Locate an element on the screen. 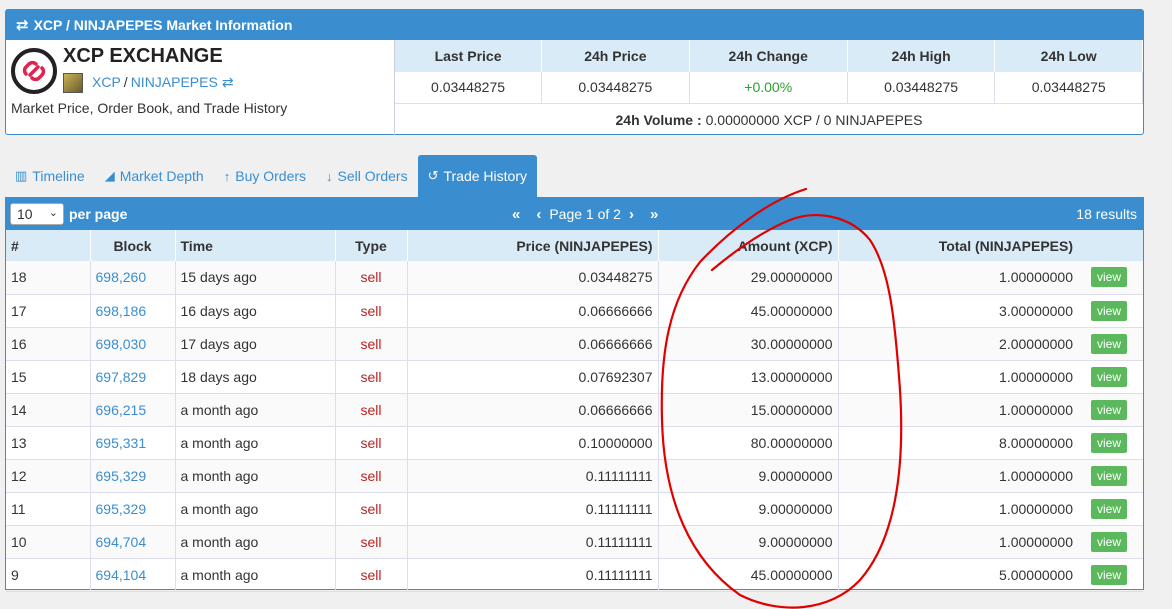  prev-page-icon: ‹ is located at coordinates (538, 214).